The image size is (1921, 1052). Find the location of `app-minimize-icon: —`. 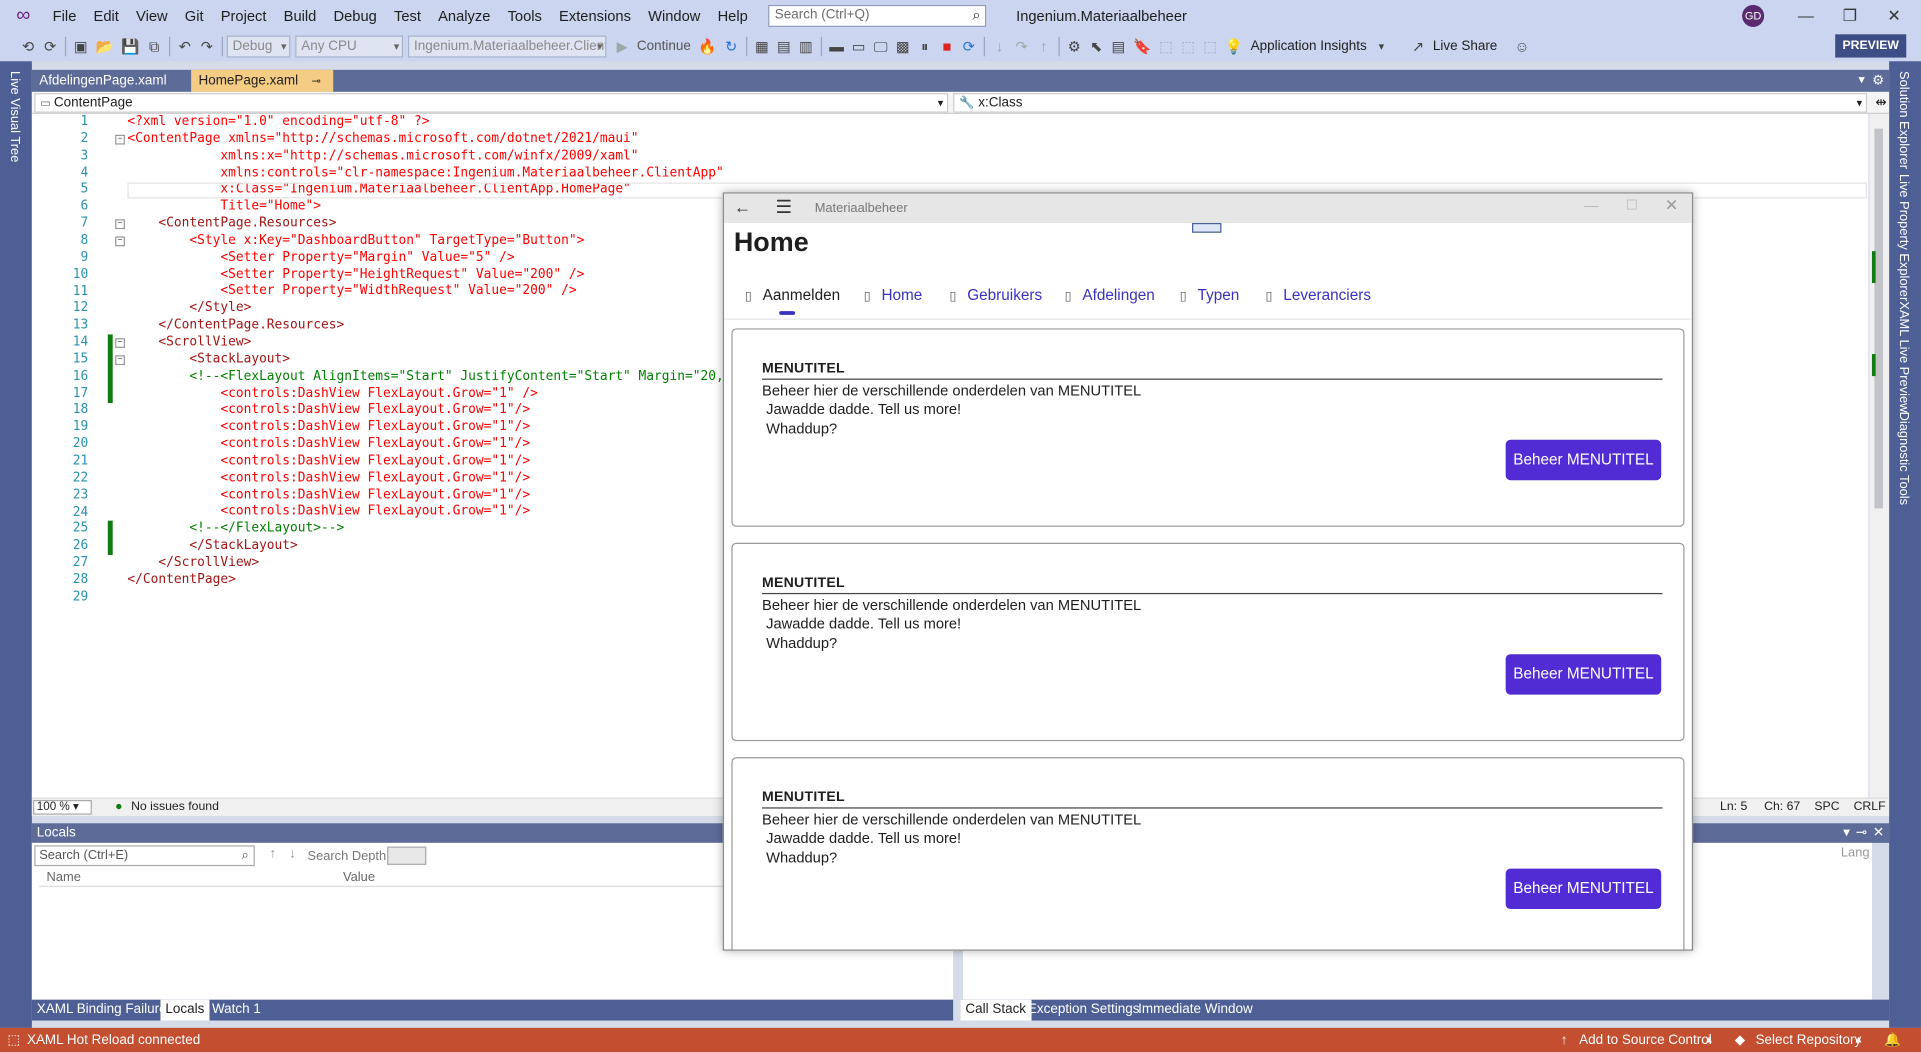

app-minimize-icon: — is located at coordinates (1591, 205).